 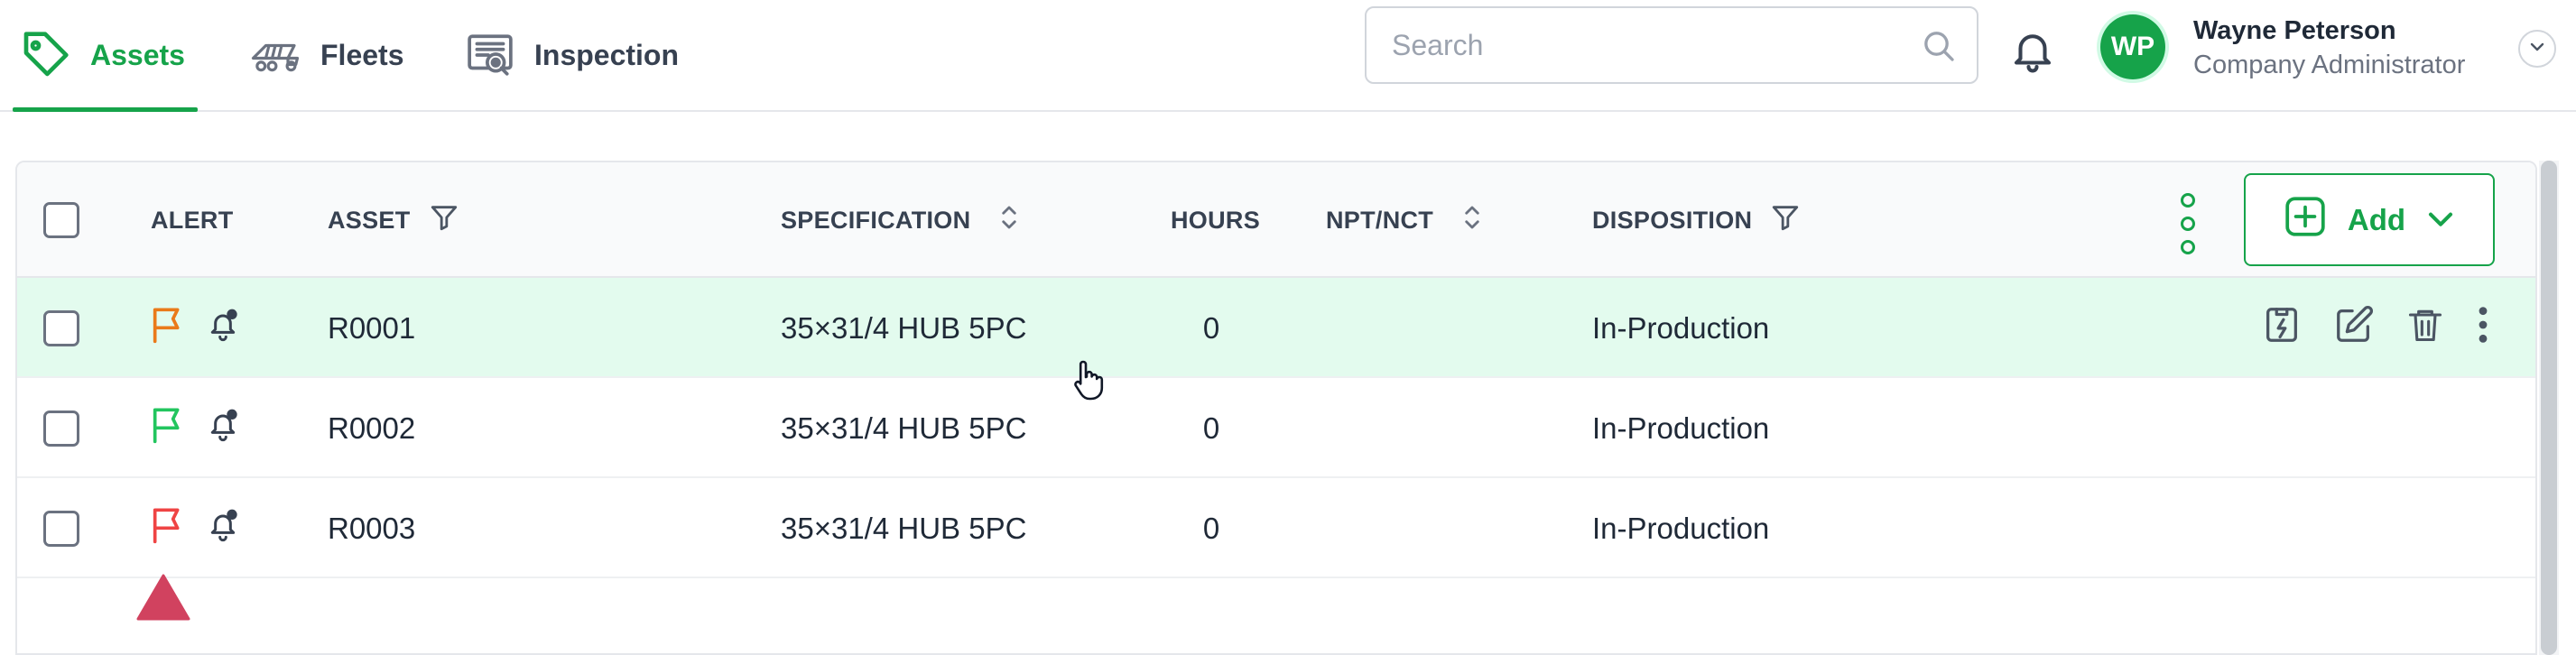 I want to click on delete-icon, so click(x=2425, y=328).